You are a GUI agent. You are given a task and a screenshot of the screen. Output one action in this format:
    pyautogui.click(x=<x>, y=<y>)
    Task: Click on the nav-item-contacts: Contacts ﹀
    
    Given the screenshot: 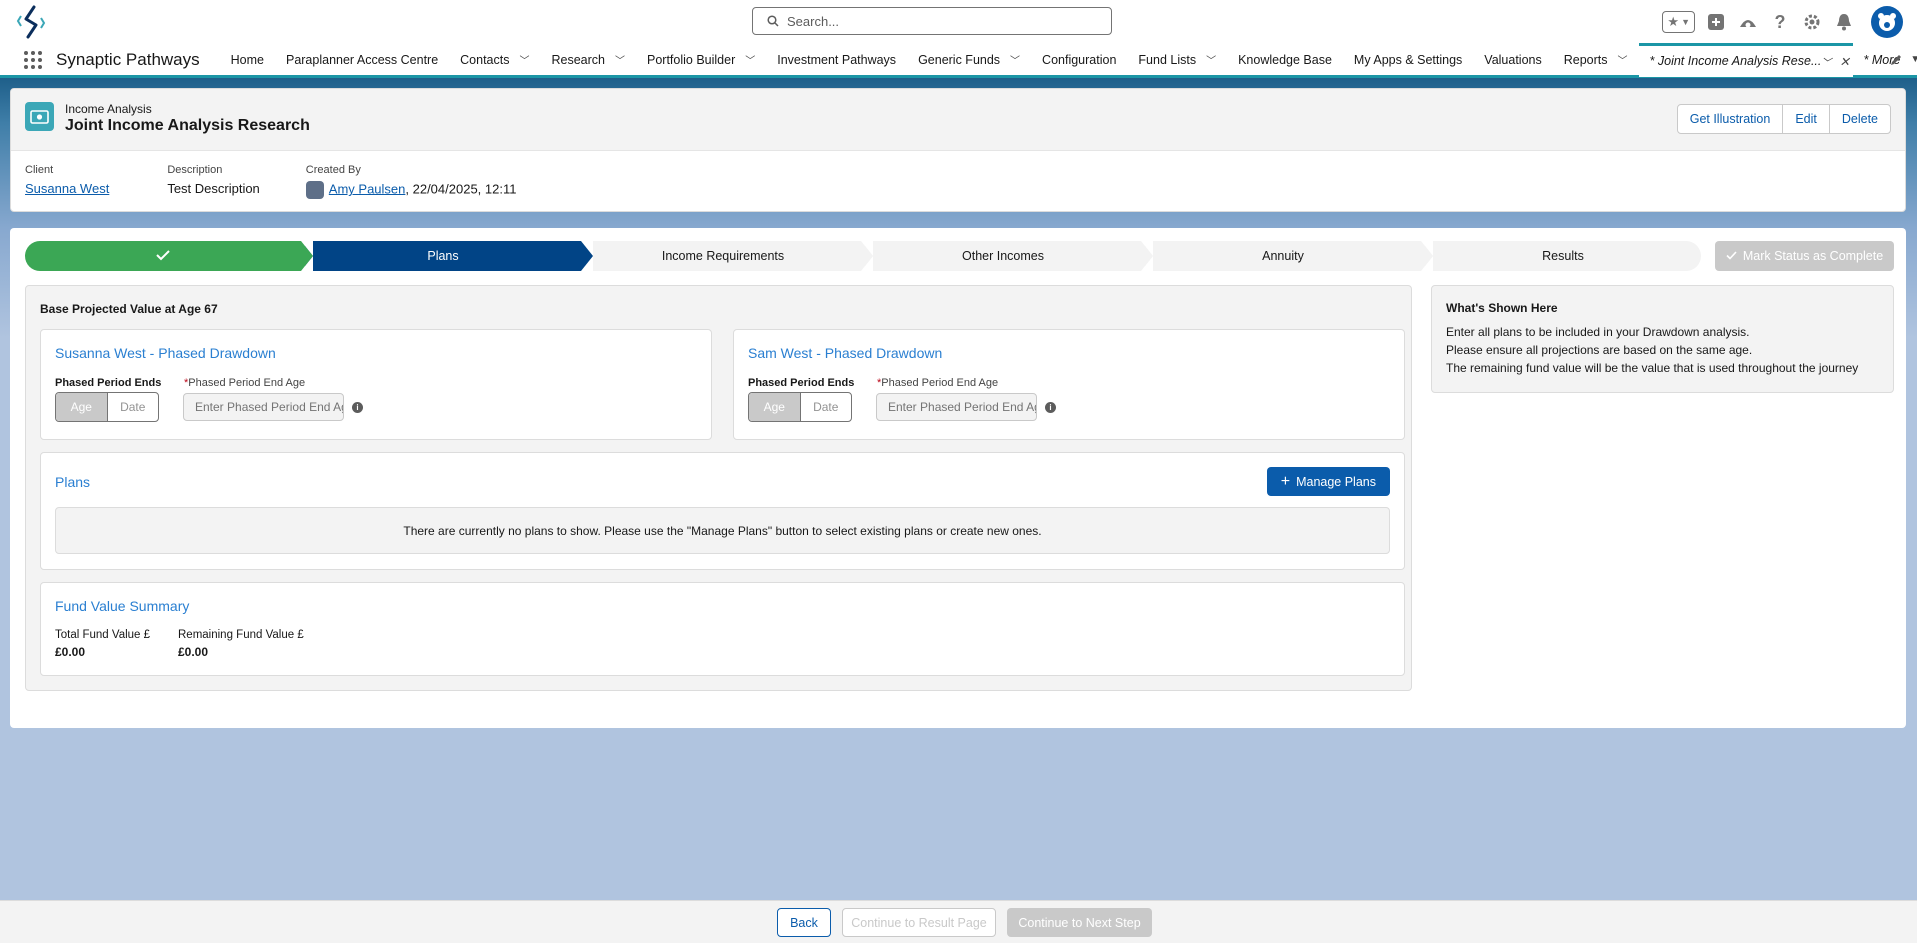 What is the action you would take?
    pyautogui.click(x=494, y=60)
    